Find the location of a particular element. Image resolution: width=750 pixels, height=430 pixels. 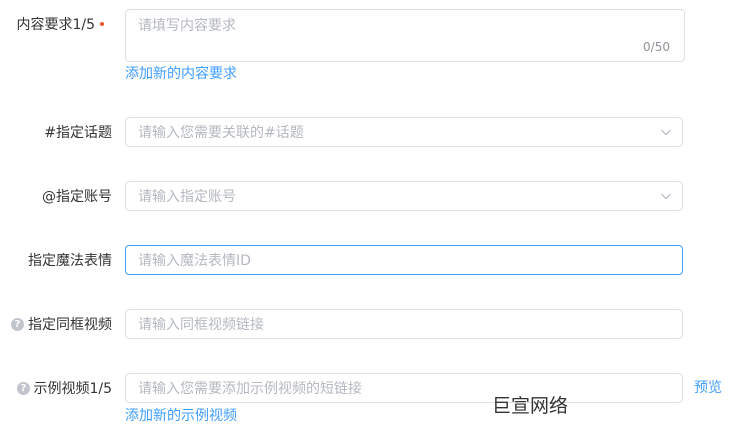

same-frame-input: 请输入同框视频链接 is located at coordinates (404, 324).